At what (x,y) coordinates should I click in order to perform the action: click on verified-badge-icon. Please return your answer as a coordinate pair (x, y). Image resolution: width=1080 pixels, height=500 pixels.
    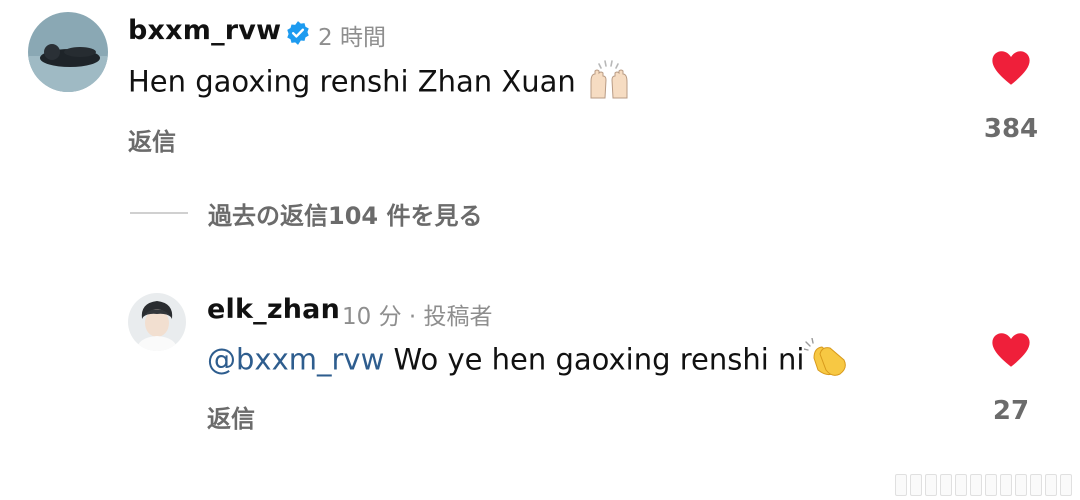
    Looking at the image, I should click on (298, 33).